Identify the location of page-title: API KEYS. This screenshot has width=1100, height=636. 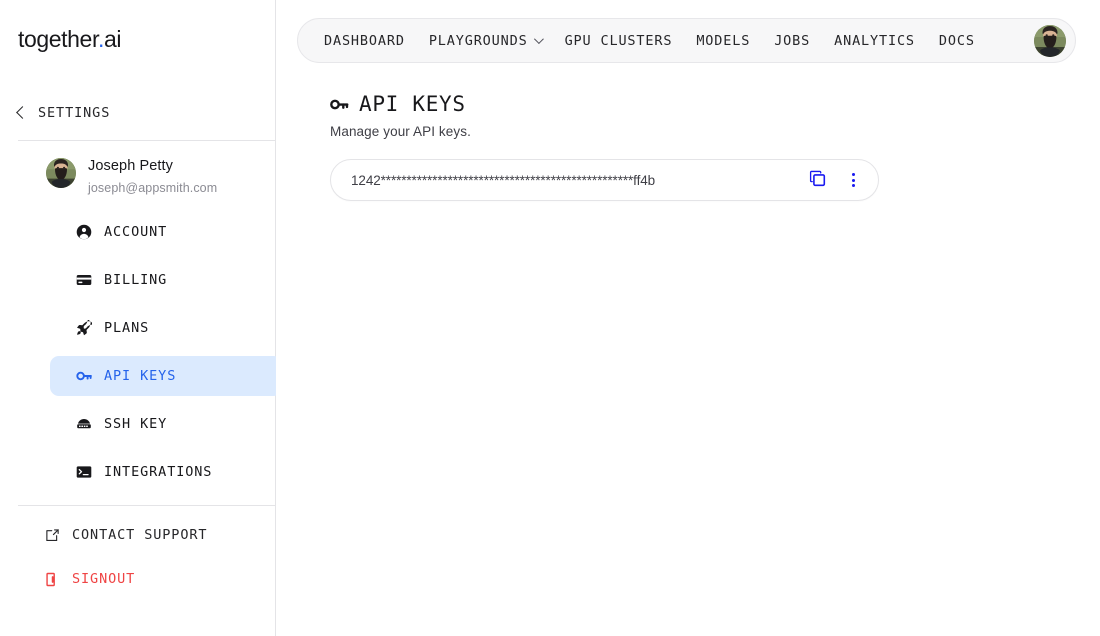
(398, 104).